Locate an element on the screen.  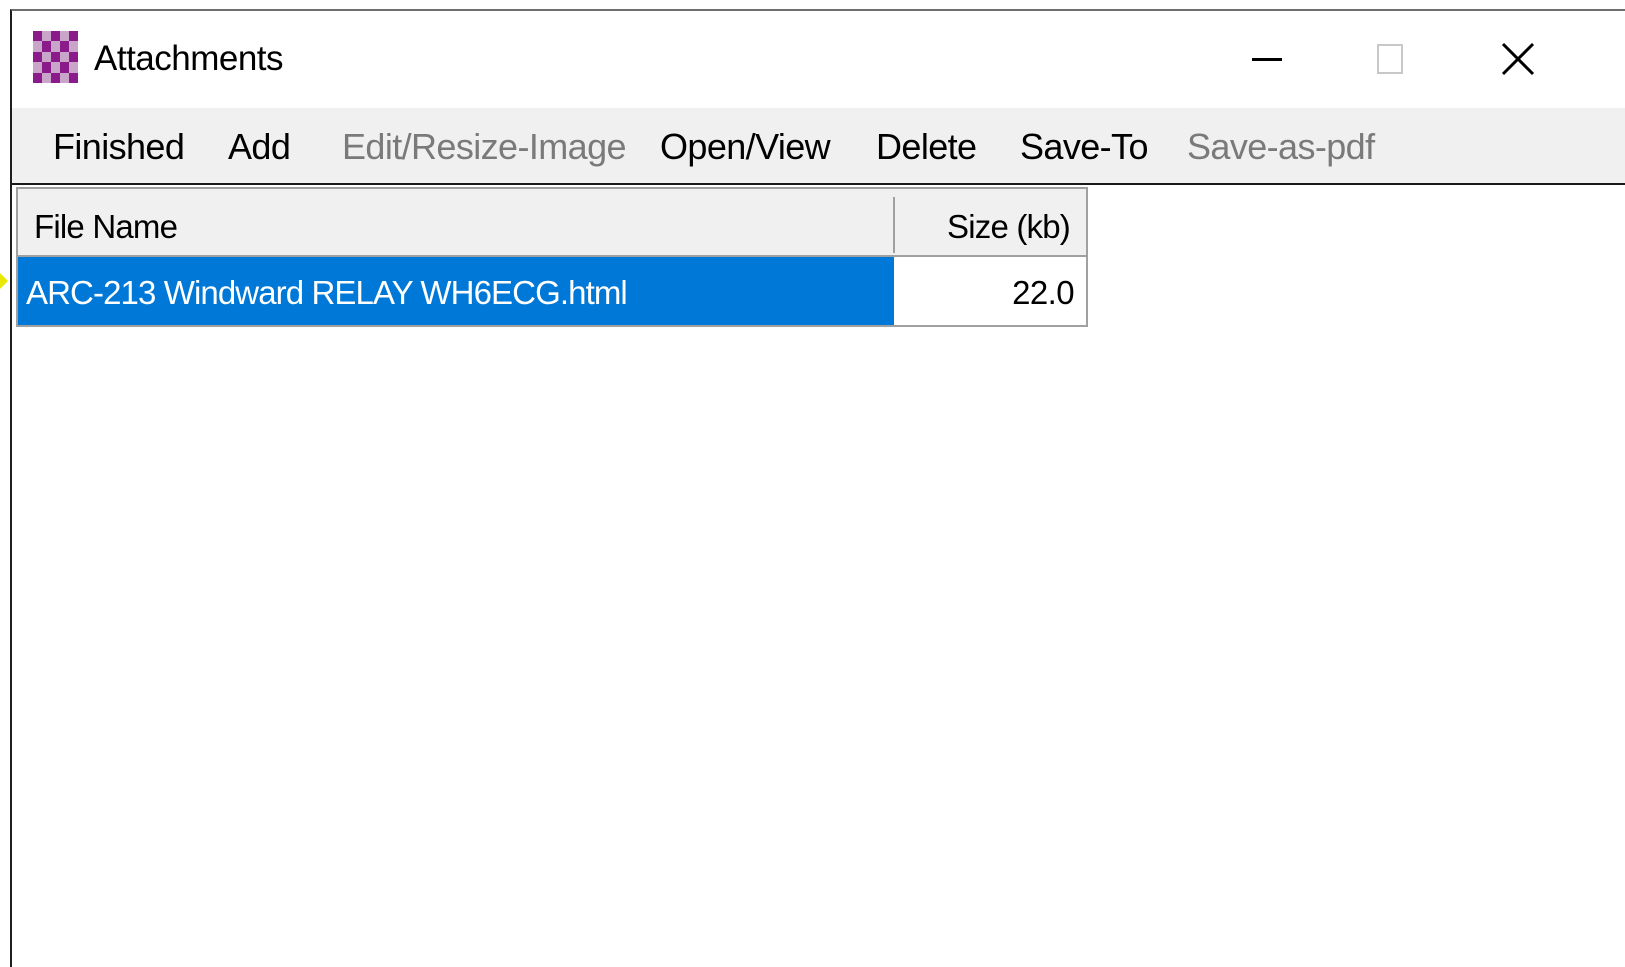
window-title: Attachments is located at coordinates (189, 58).